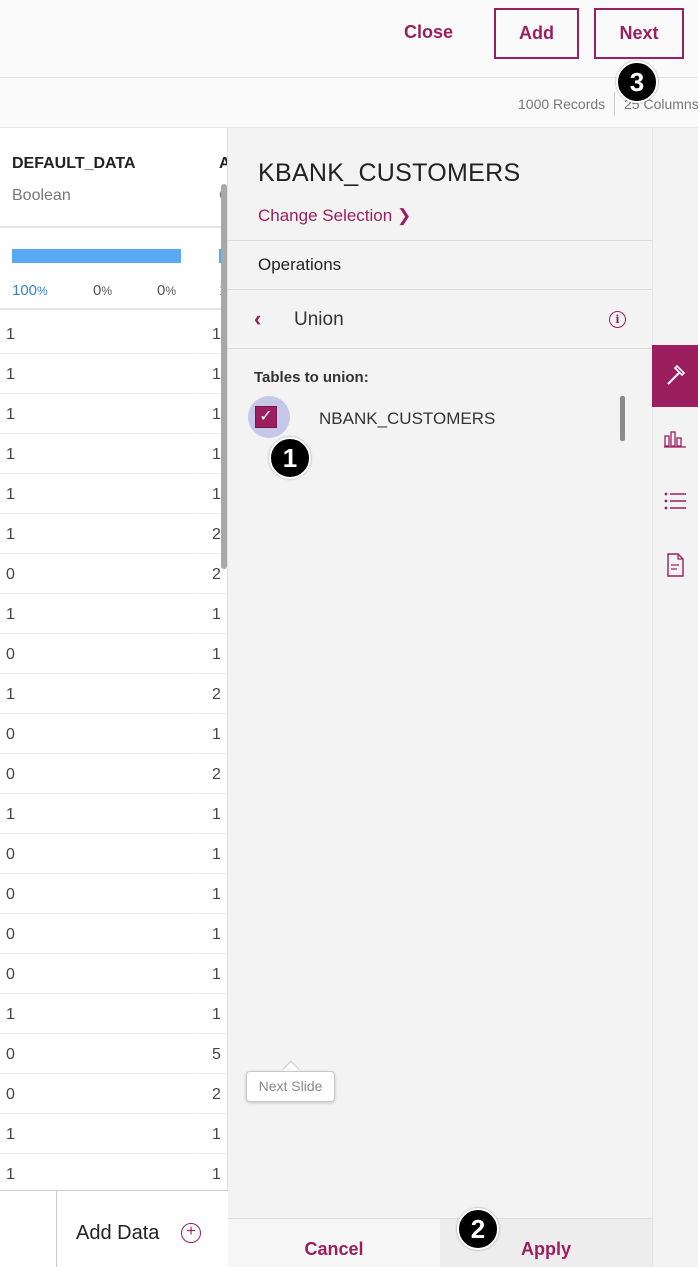 This screenshot has height=1267, width=698. Describe the element at coordinates (675, 565) in the screenshot. I see `document-icon` at that location.